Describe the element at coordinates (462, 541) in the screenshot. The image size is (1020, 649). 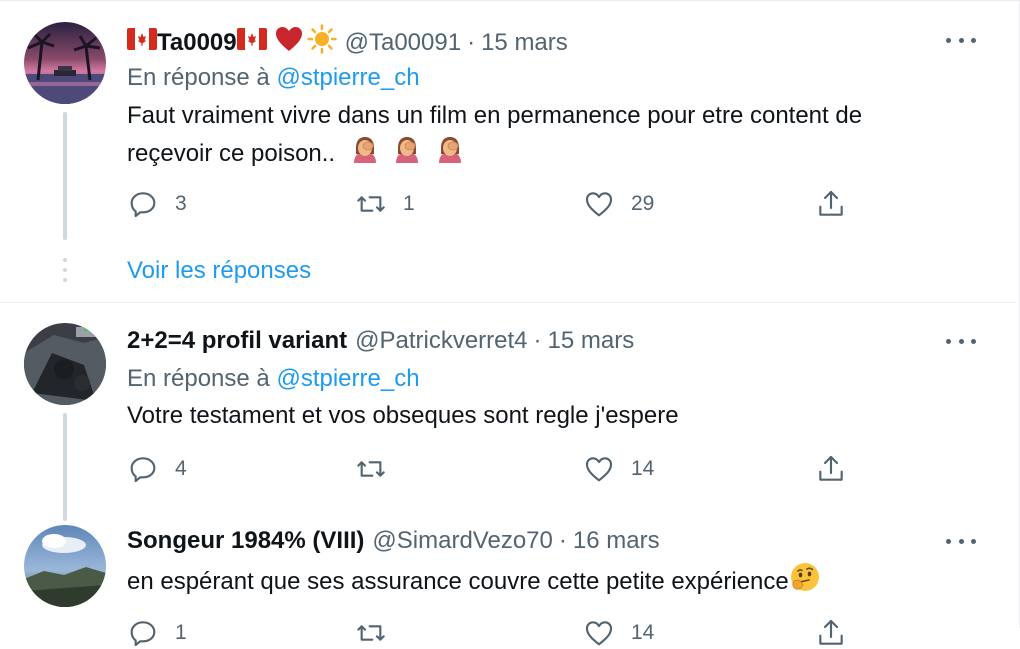
I see `author-handle: @SimardVezo70` at that location.